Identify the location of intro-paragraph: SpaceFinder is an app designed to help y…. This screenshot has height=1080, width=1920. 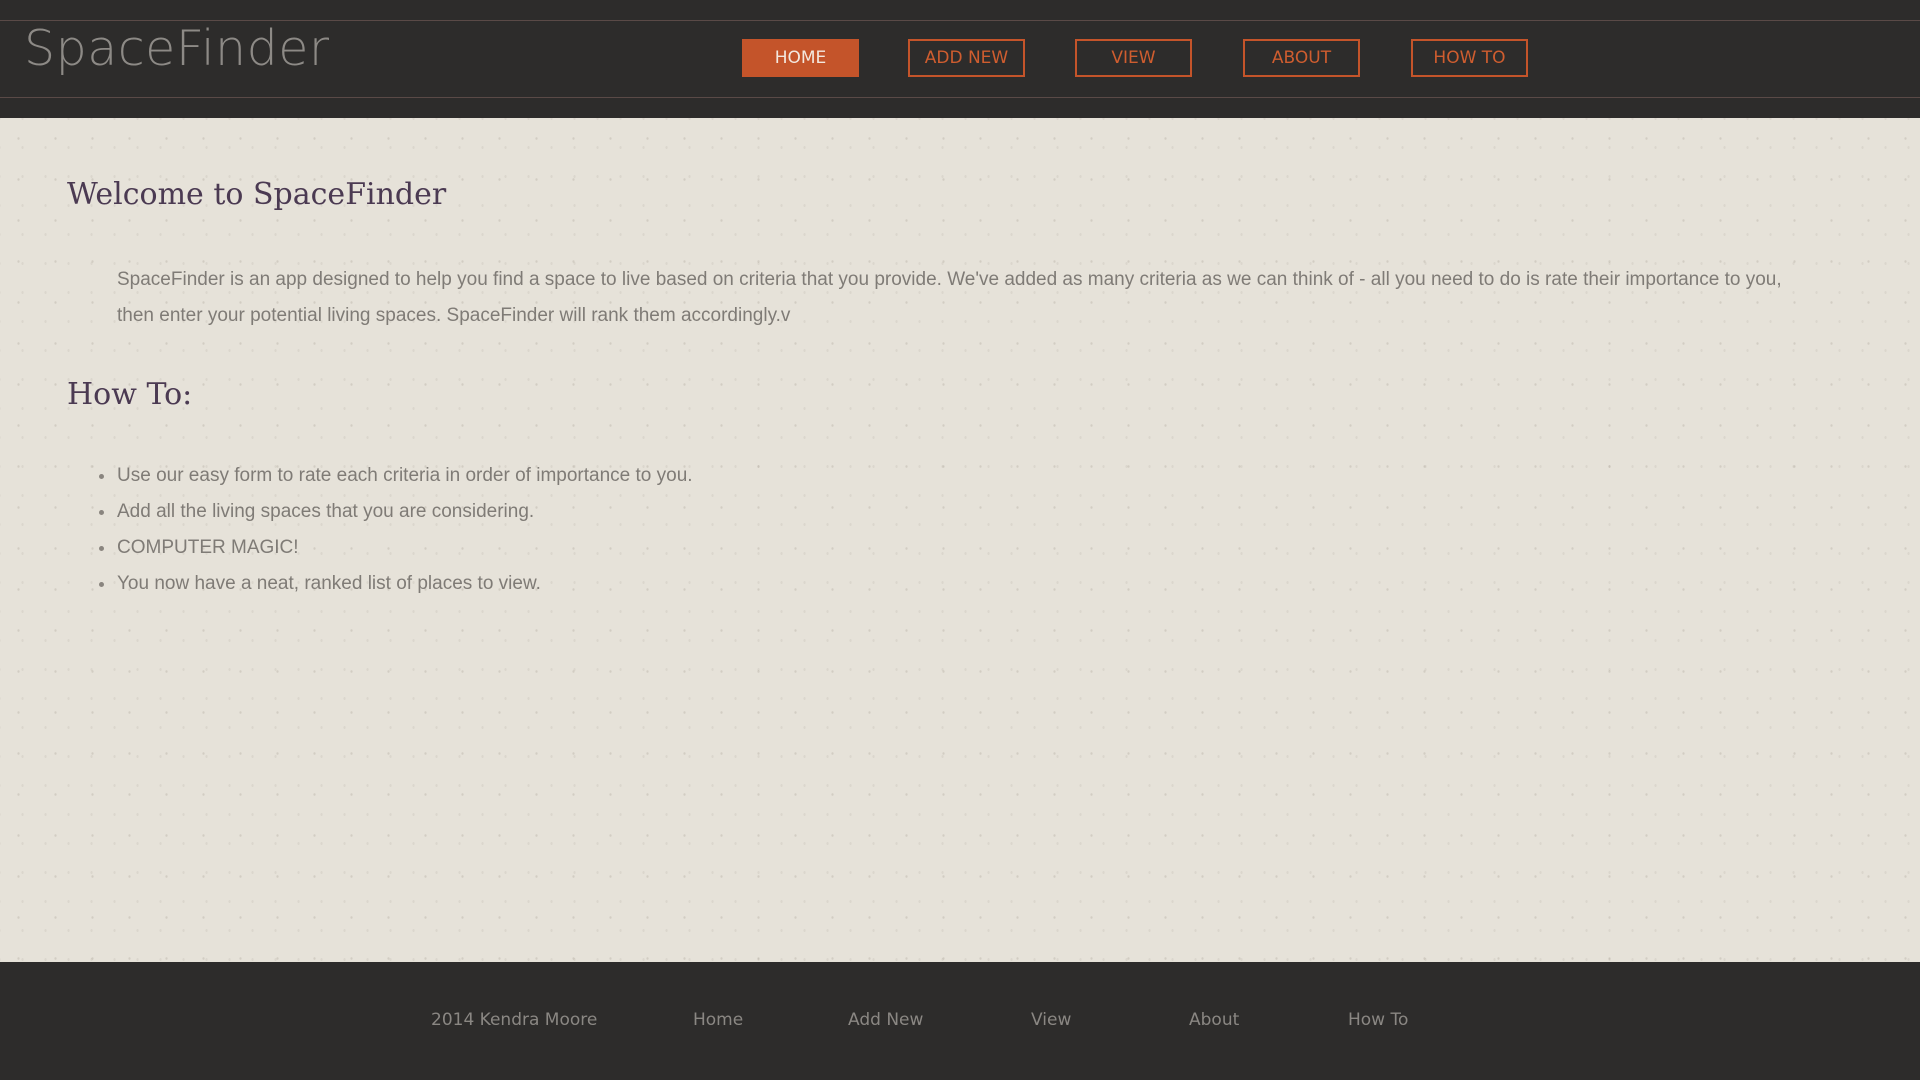
(1018, 298).